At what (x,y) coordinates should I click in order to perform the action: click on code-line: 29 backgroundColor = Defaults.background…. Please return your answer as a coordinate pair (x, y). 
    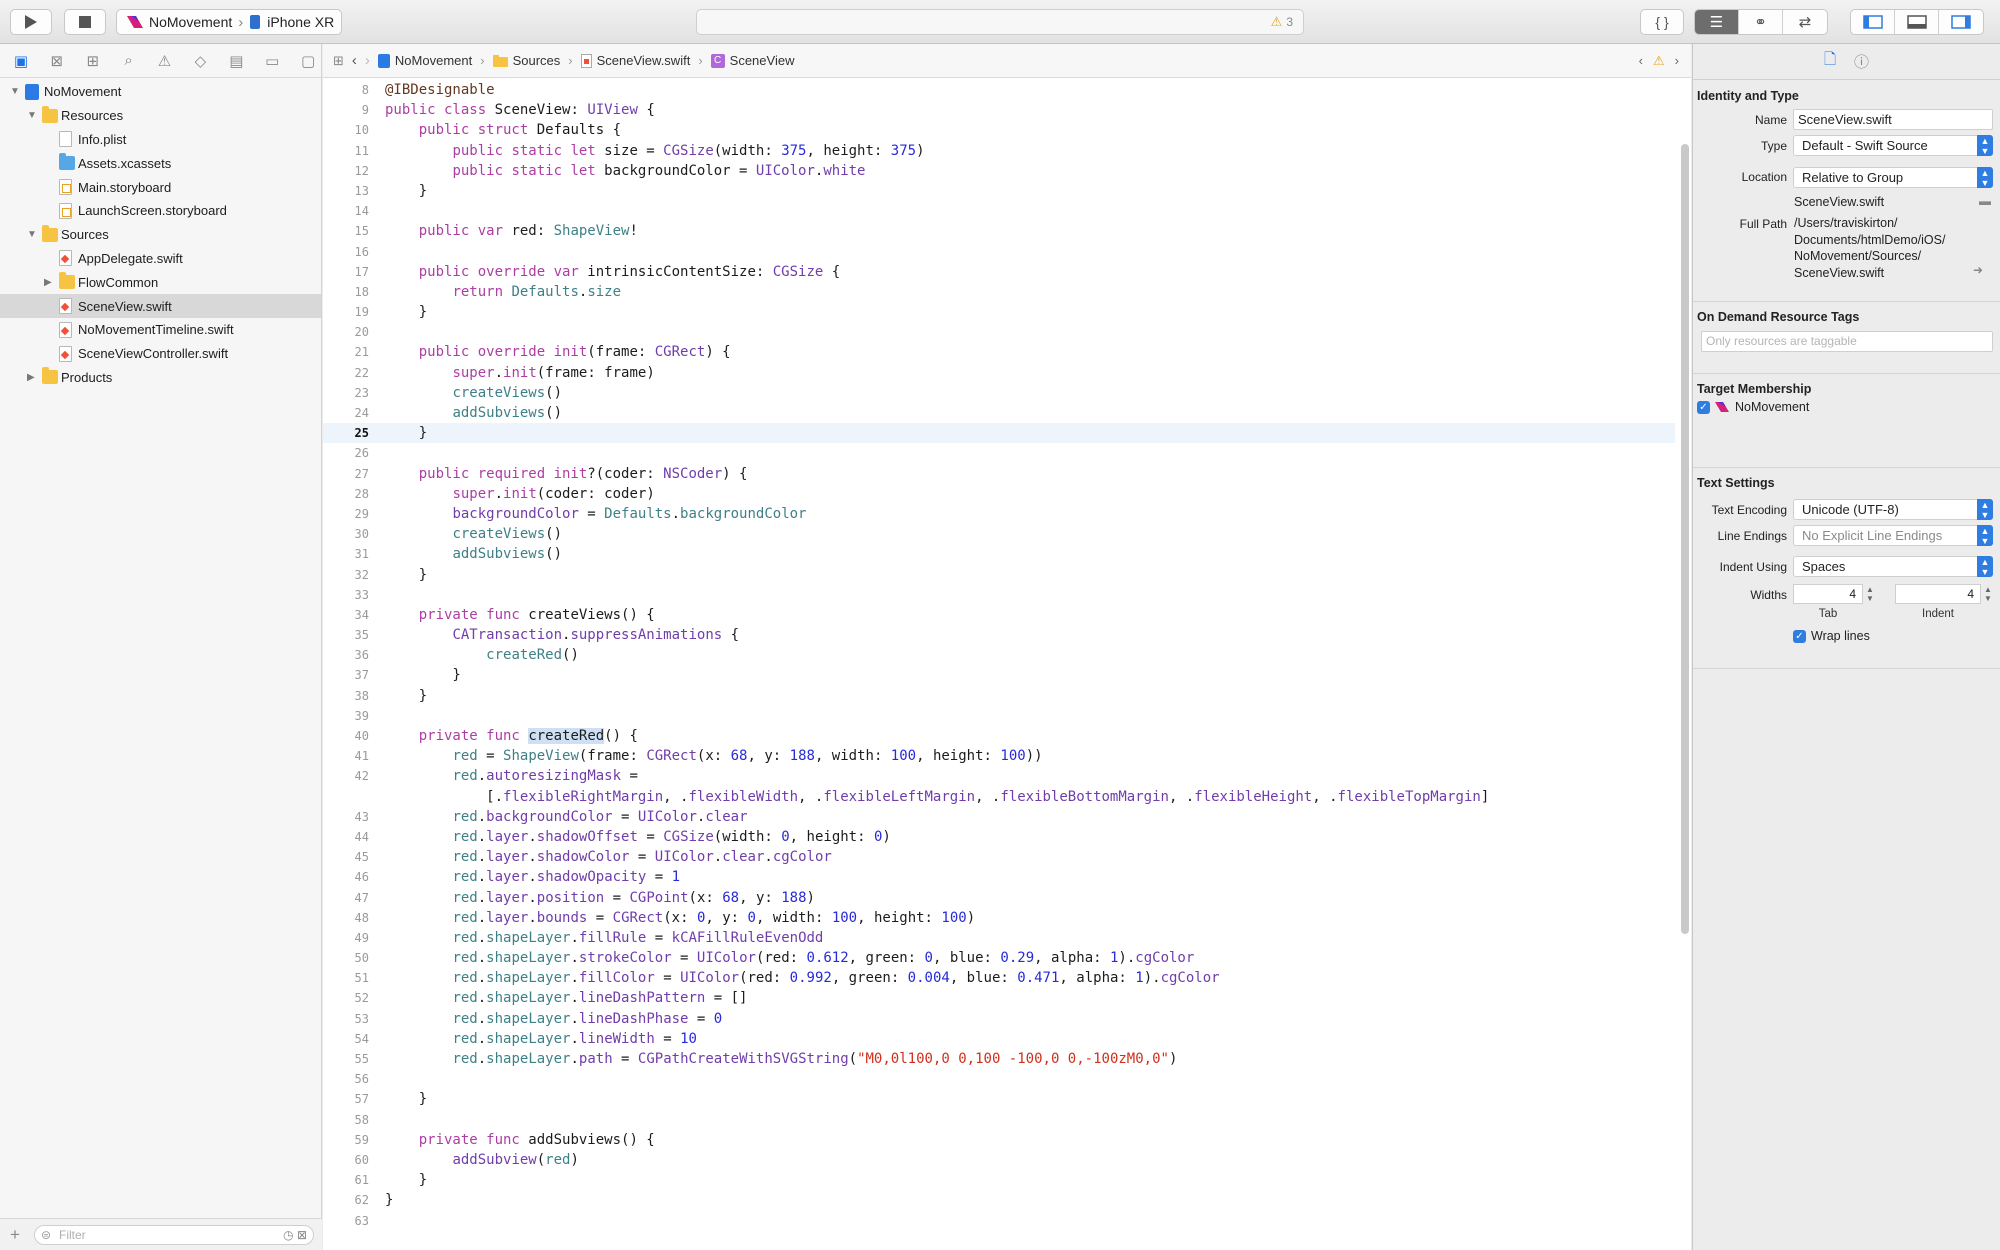
    Looking at the image, I should click on (999, 514).